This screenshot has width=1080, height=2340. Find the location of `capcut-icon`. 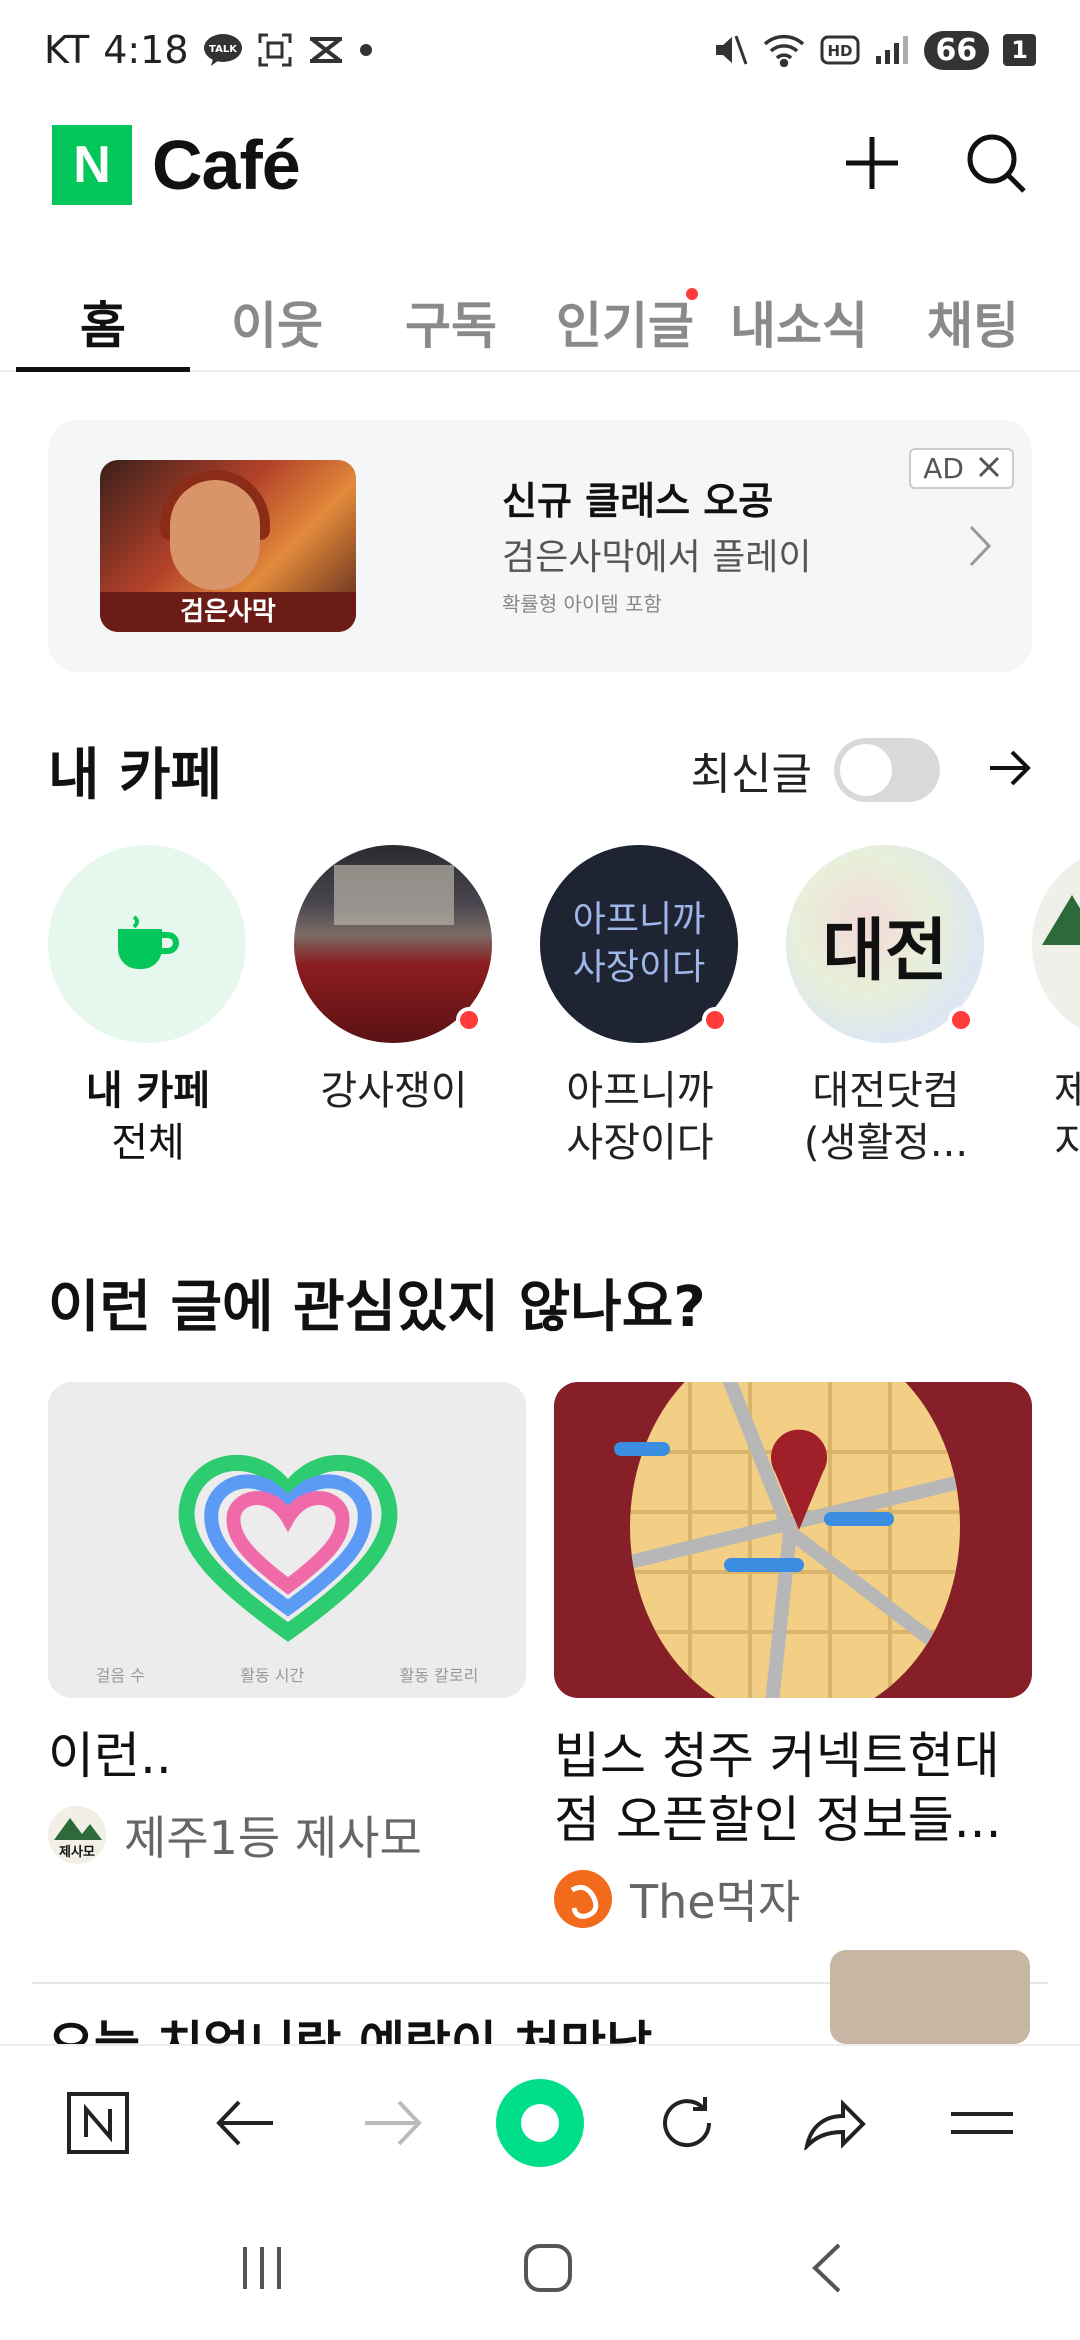

capcut-icon is located at coordinates (326, 50).